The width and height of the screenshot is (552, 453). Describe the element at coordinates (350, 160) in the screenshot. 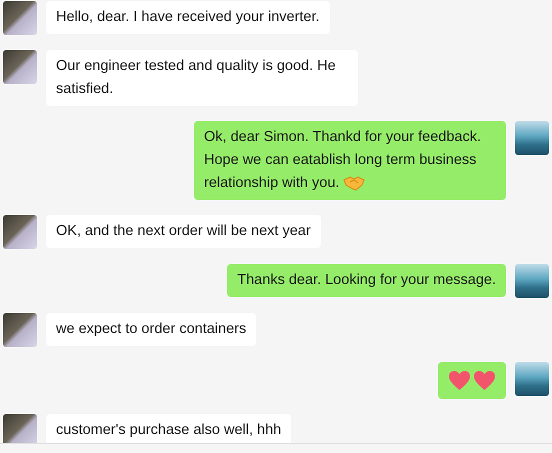

I see `message-bubble: Ok, dear Simon. Thankd for your feedback. Hope we can eatablish long term business relationship with you.` at that location.